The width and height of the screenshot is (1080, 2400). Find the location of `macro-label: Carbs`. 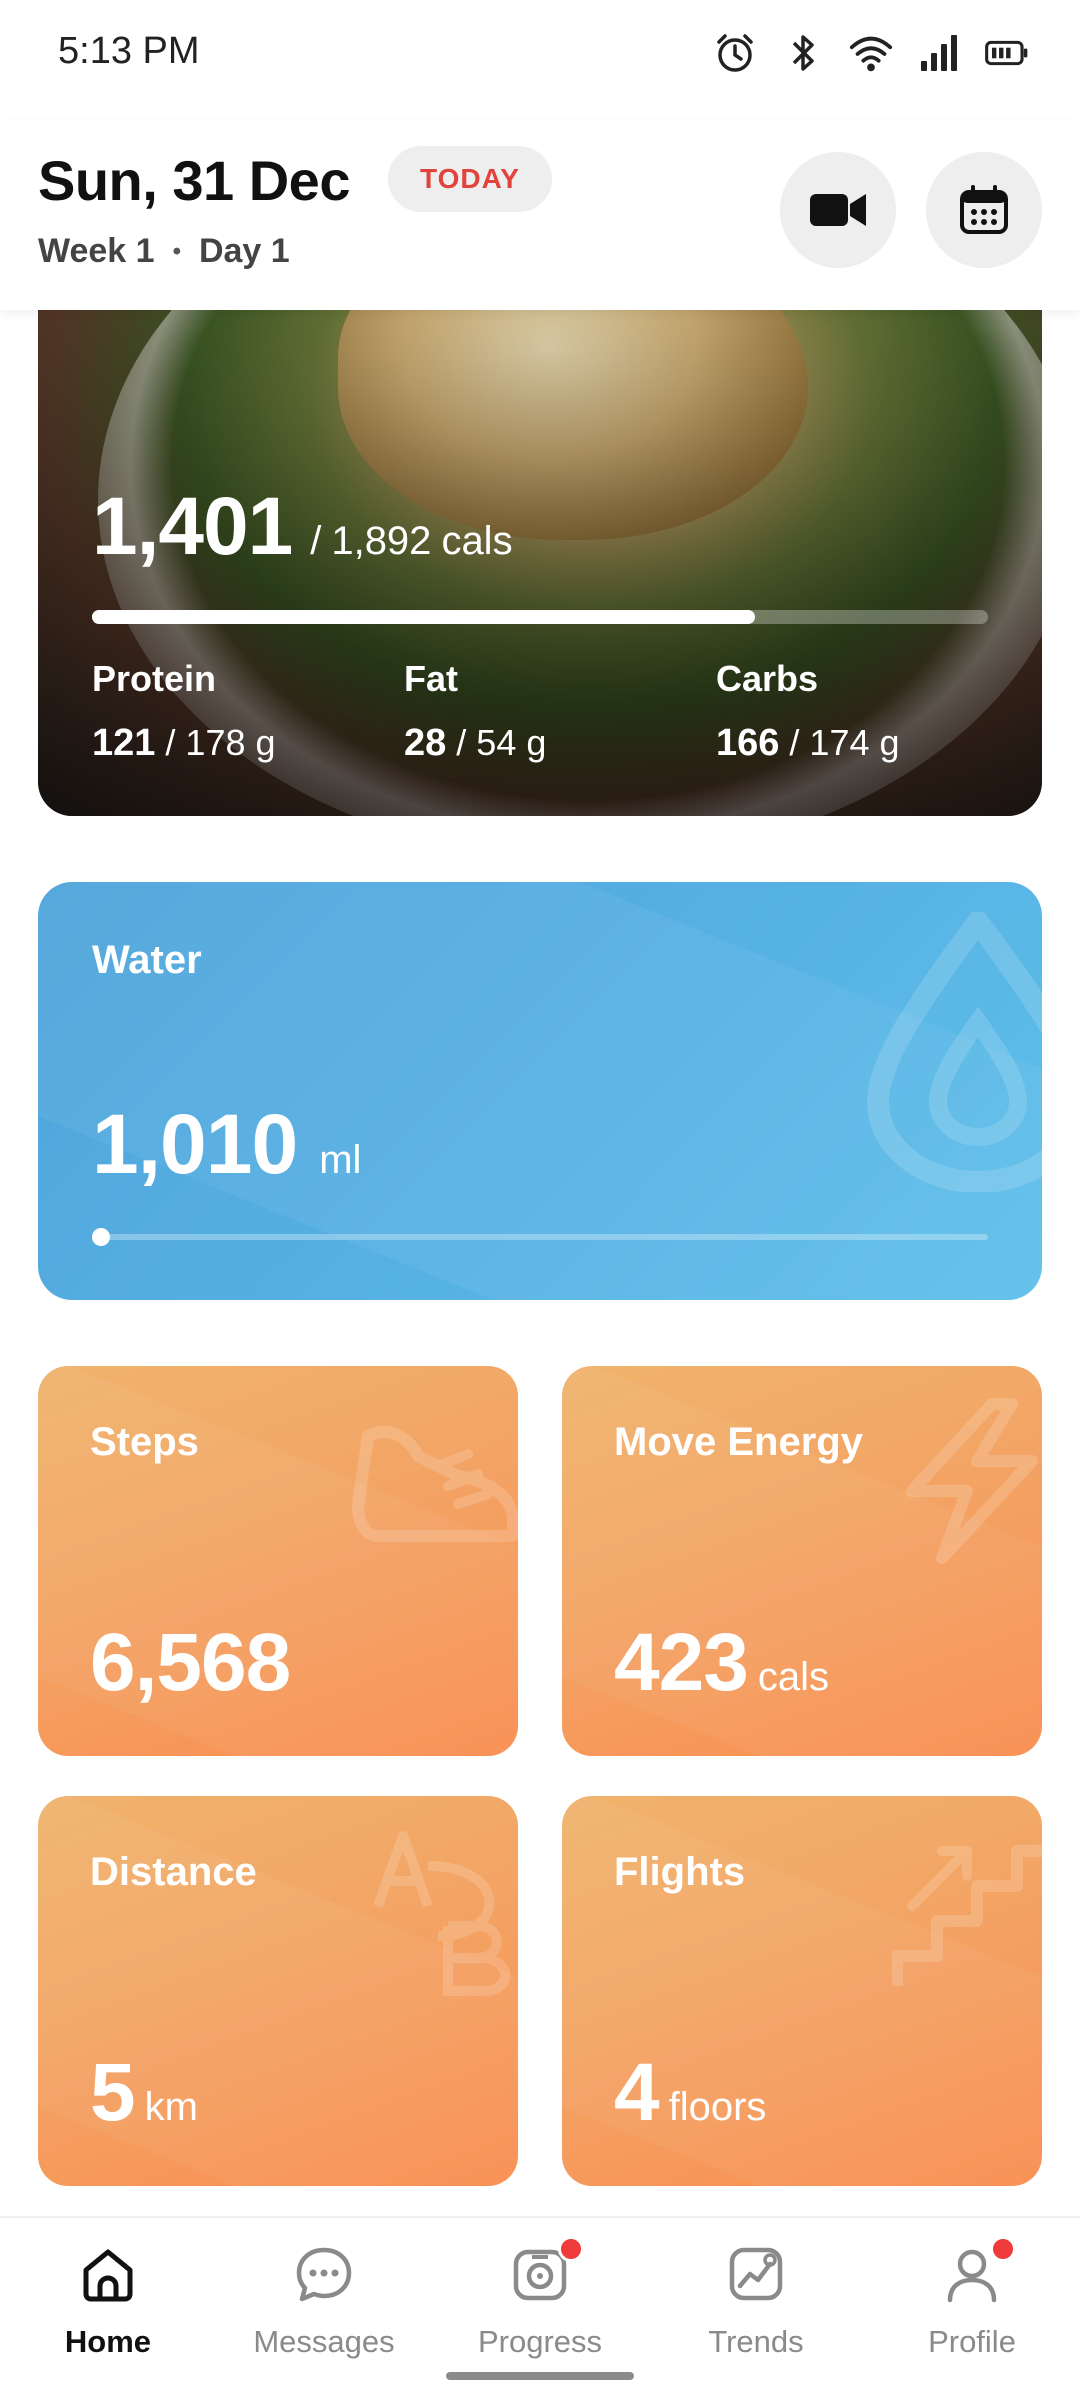

macro-label: Carbs is located at coordinates (767, 678).